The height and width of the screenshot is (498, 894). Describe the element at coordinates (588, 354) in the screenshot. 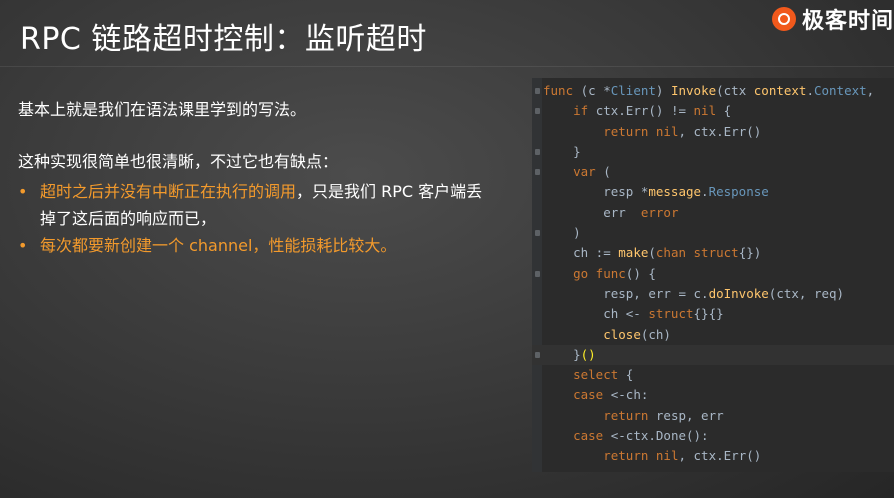

I see `code-token: ()` at that location.